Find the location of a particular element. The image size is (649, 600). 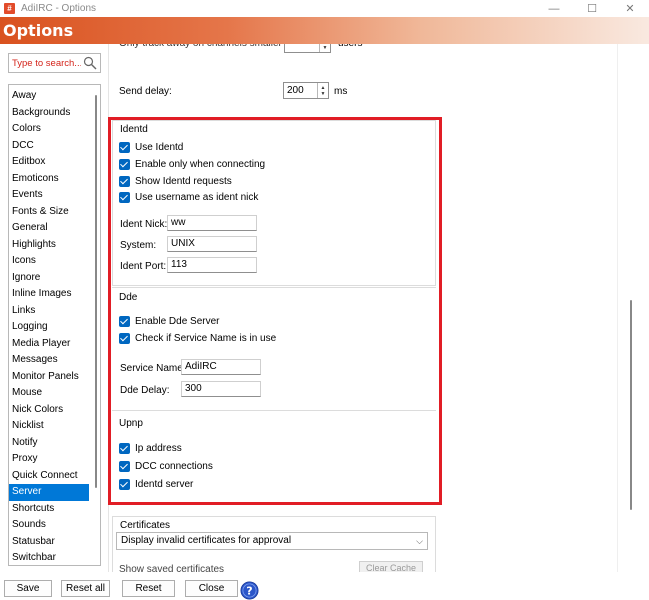

enable-dde-server-checkbox: Enable Dde Server is located at coordinates (169, 321).